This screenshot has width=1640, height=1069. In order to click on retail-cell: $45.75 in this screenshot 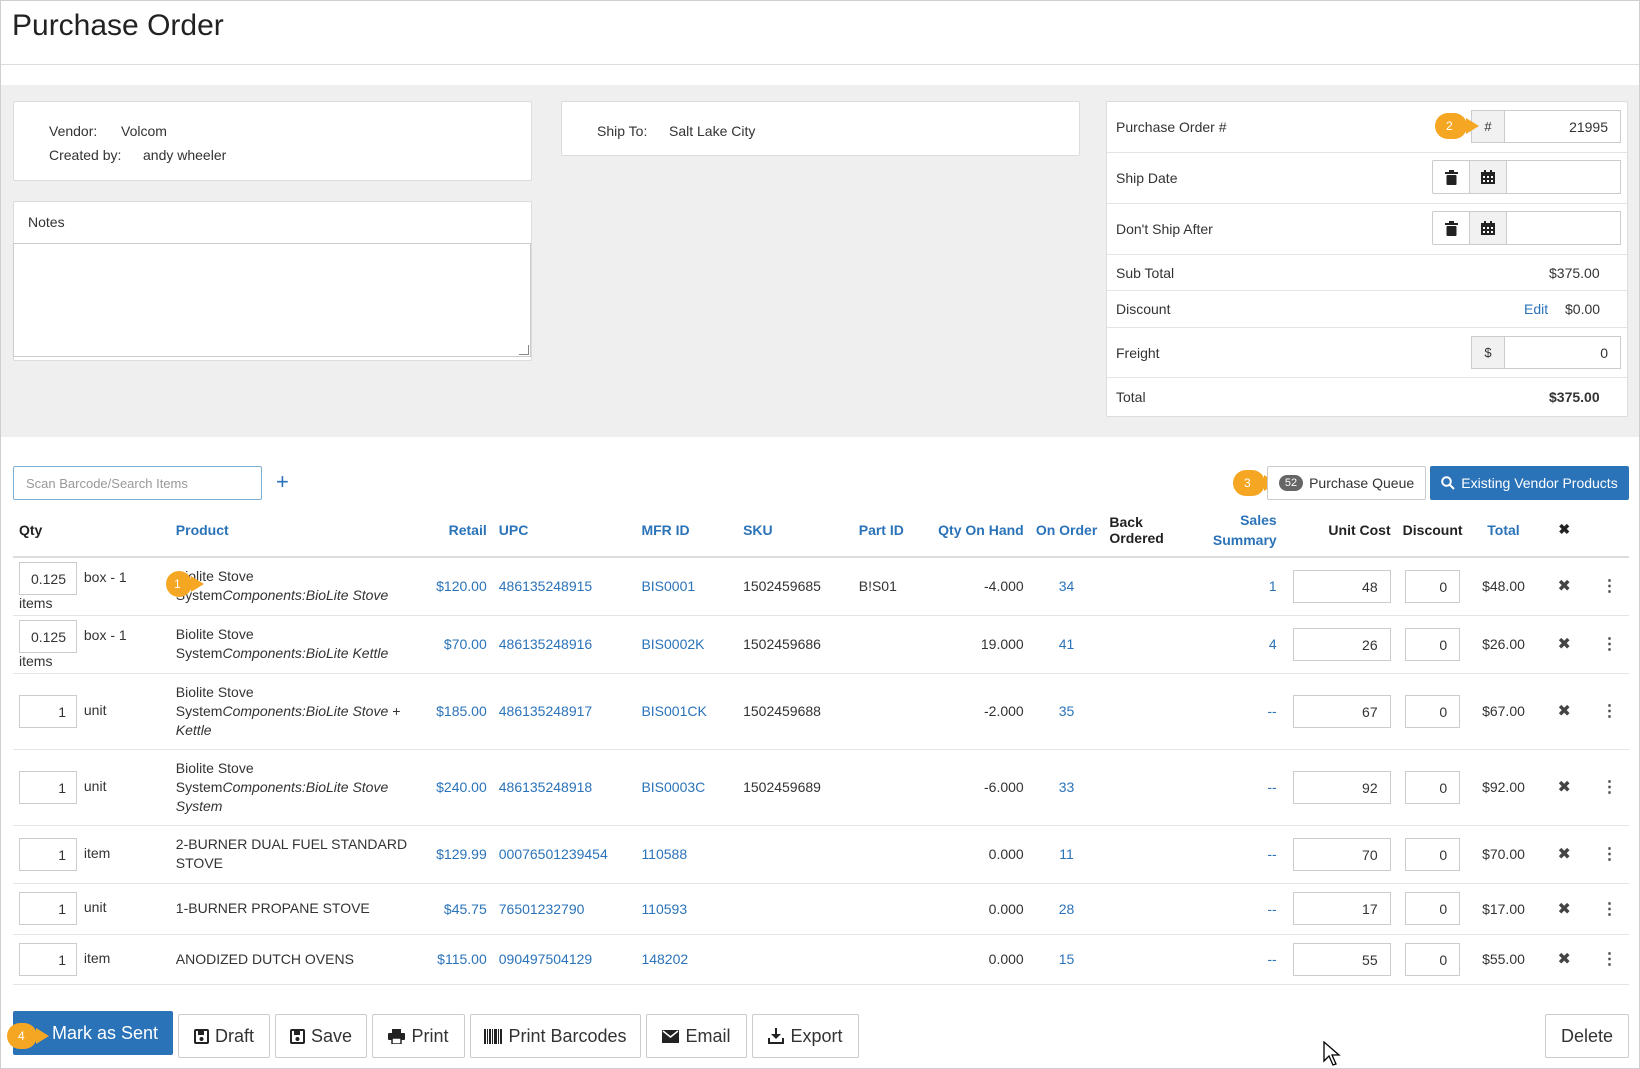, I will do `click(459, 909)`.